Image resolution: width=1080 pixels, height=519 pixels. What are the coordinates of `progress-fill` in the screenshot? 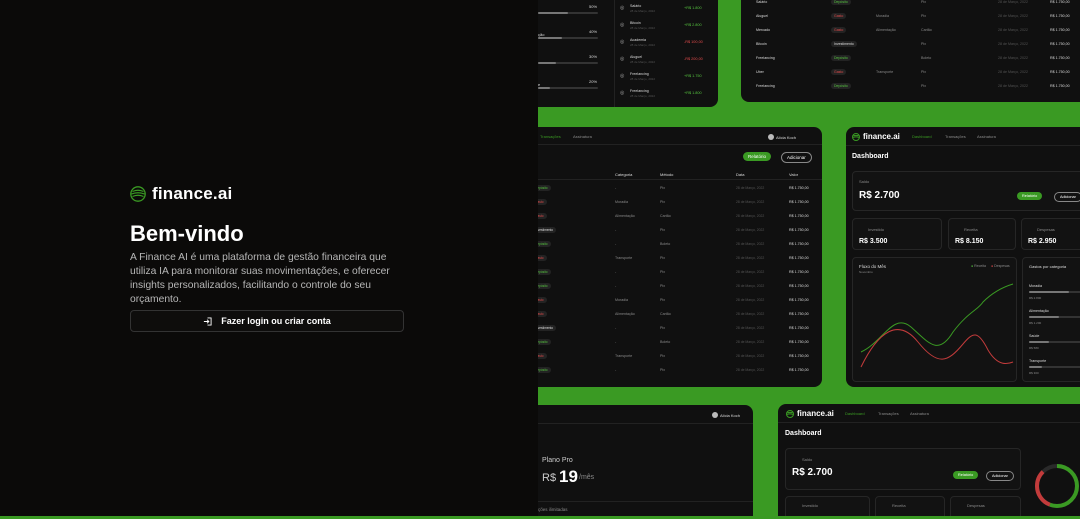 It's located at (544, 88).